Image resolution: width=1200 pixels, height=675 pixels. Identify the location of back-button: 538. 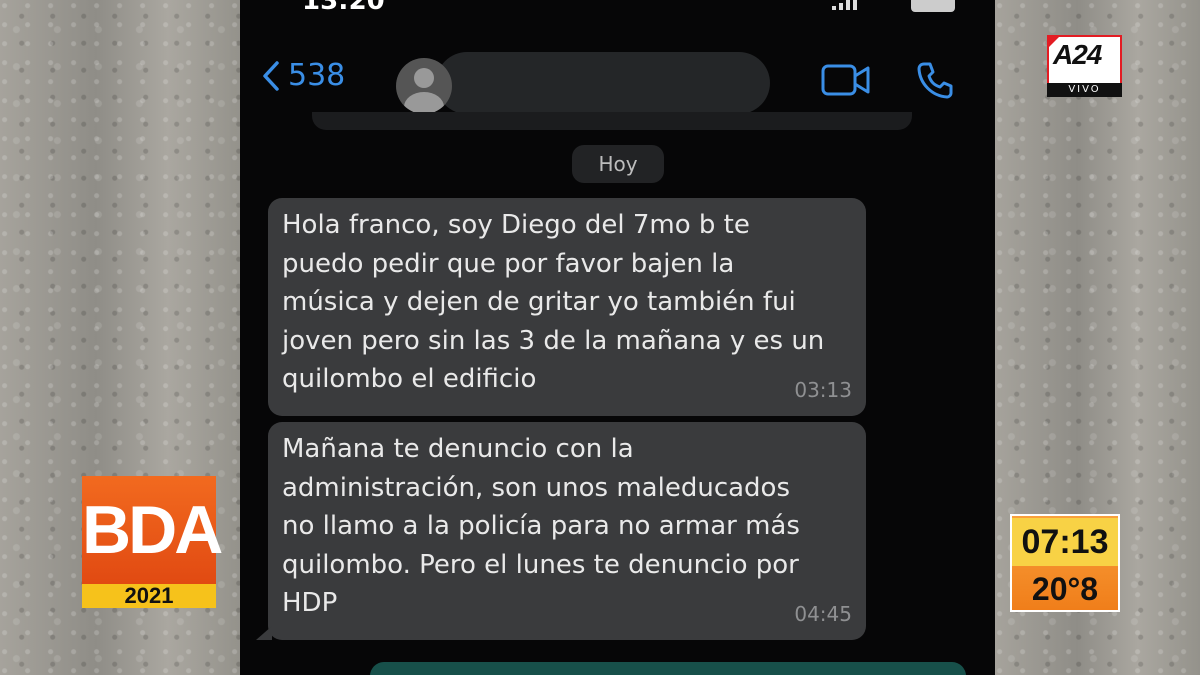
(303, 75).